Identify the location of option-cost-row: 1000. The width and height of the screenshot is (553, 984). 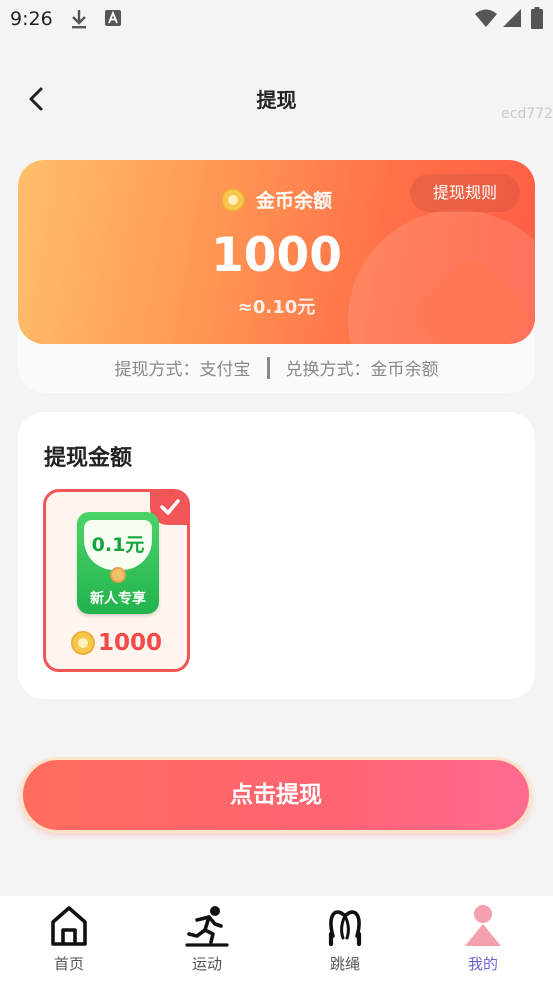
(116, 643).